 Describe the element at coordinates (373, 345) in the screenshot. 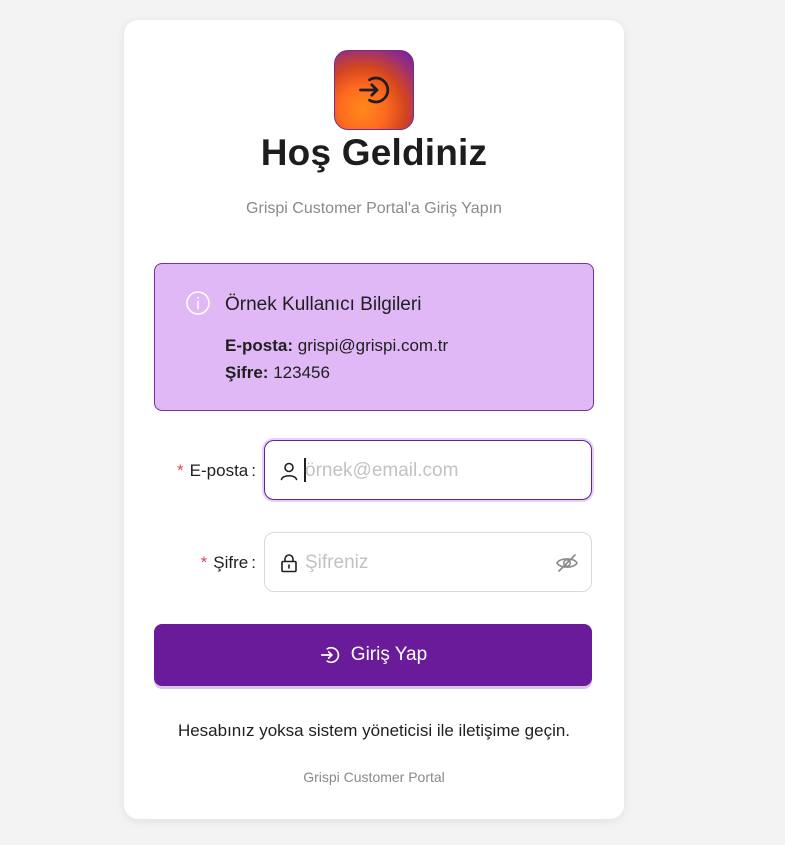

I see `alert-email-value: grispi@grispi.com.tr` at that location.